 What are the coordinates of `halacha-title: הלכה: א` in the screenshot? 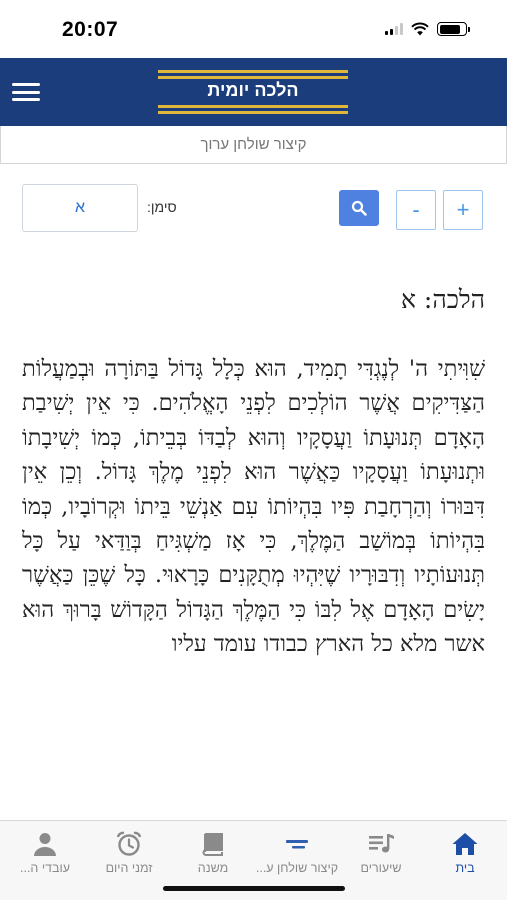 It's located at (442, 299).